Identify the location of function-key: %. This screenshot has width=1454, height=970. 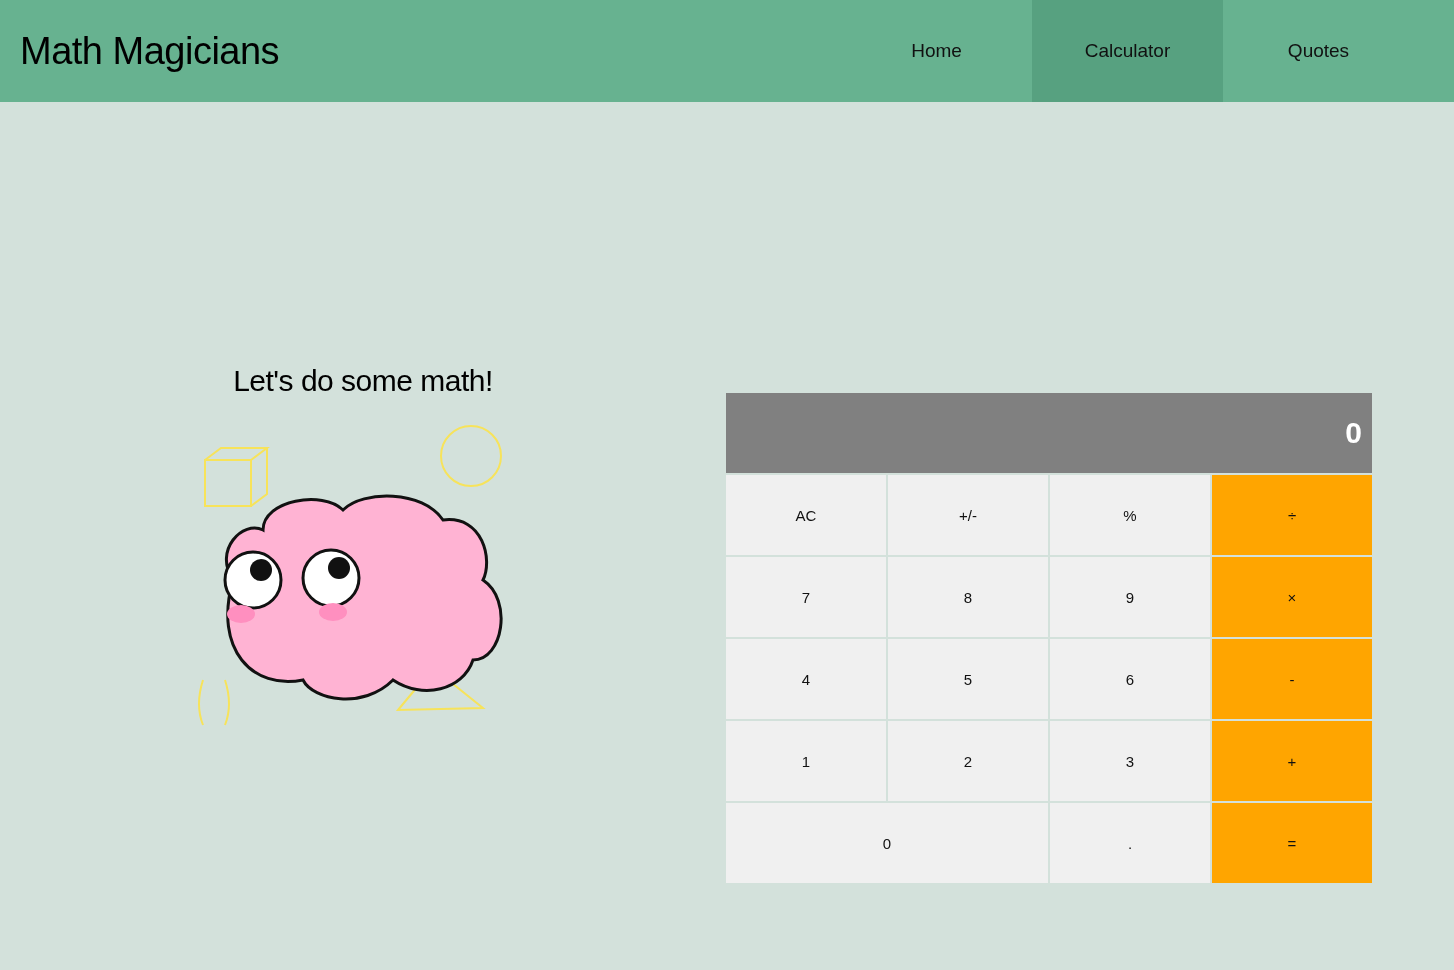
(1130, 515).